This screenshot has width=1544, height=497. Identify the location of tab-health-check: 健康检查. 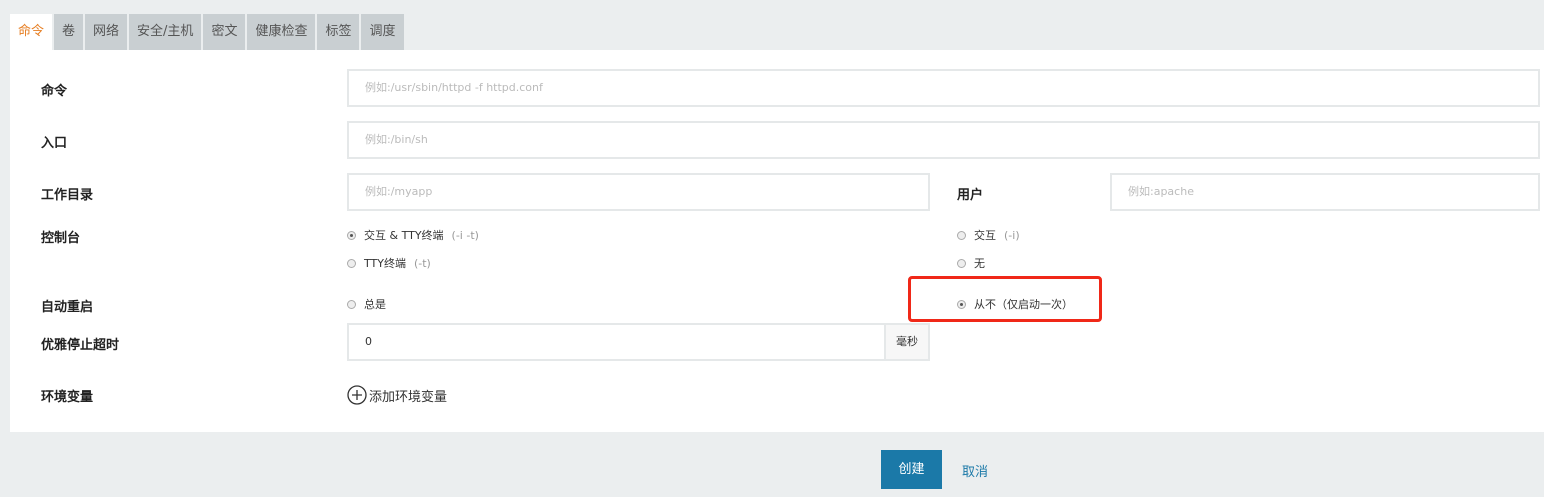
(281, 32).